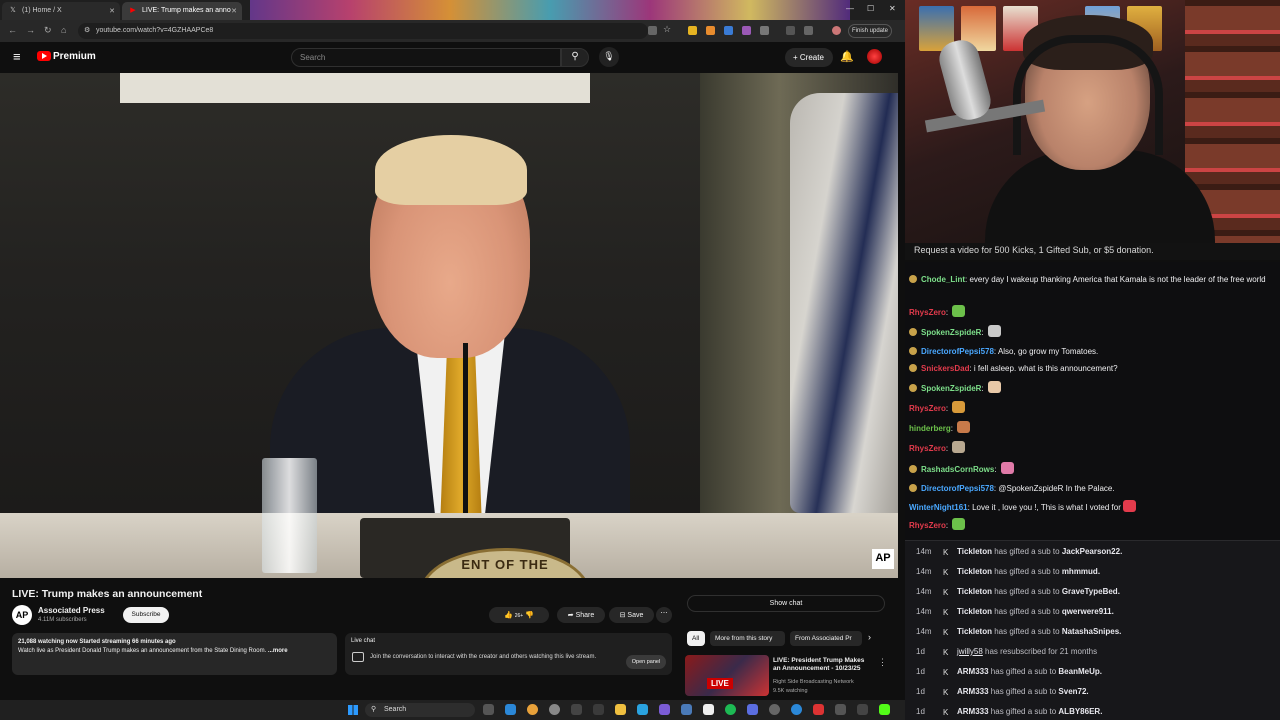 This screenshot has width=1280, height=720. What do you see at coordinates (519, 615) in the screenshot?
I see `like-dislike-button: 👍 26+ 👎` at bounding box center [519, 615].